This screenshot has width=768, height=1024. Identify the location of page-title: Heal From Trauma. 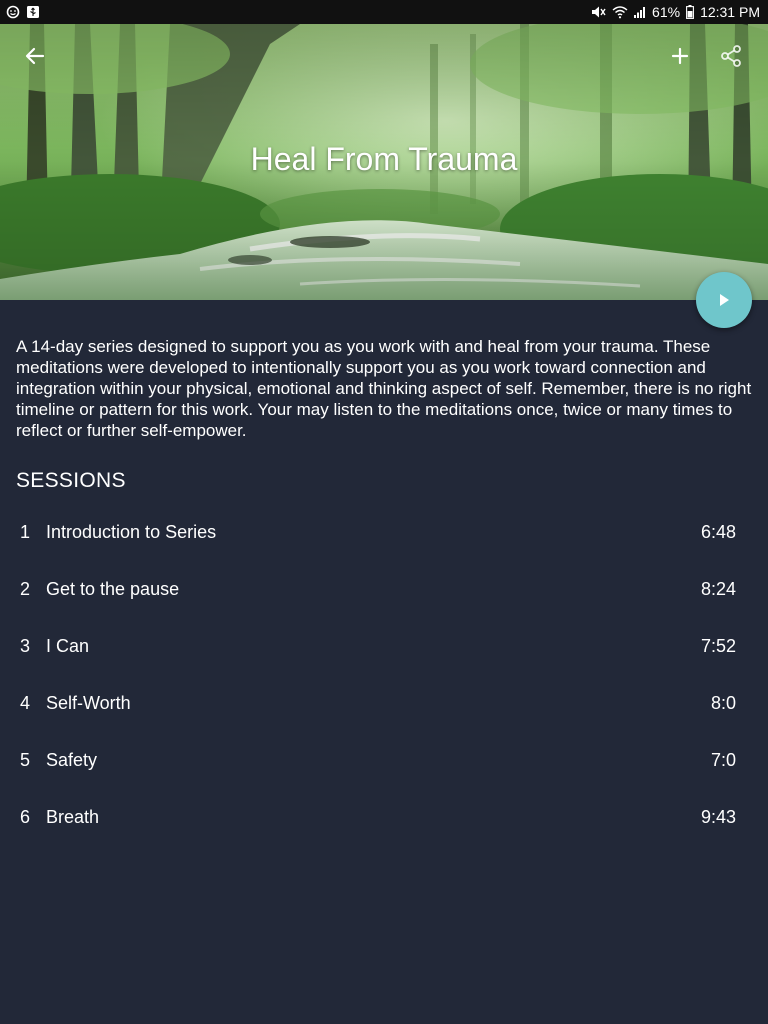
(384, 159).